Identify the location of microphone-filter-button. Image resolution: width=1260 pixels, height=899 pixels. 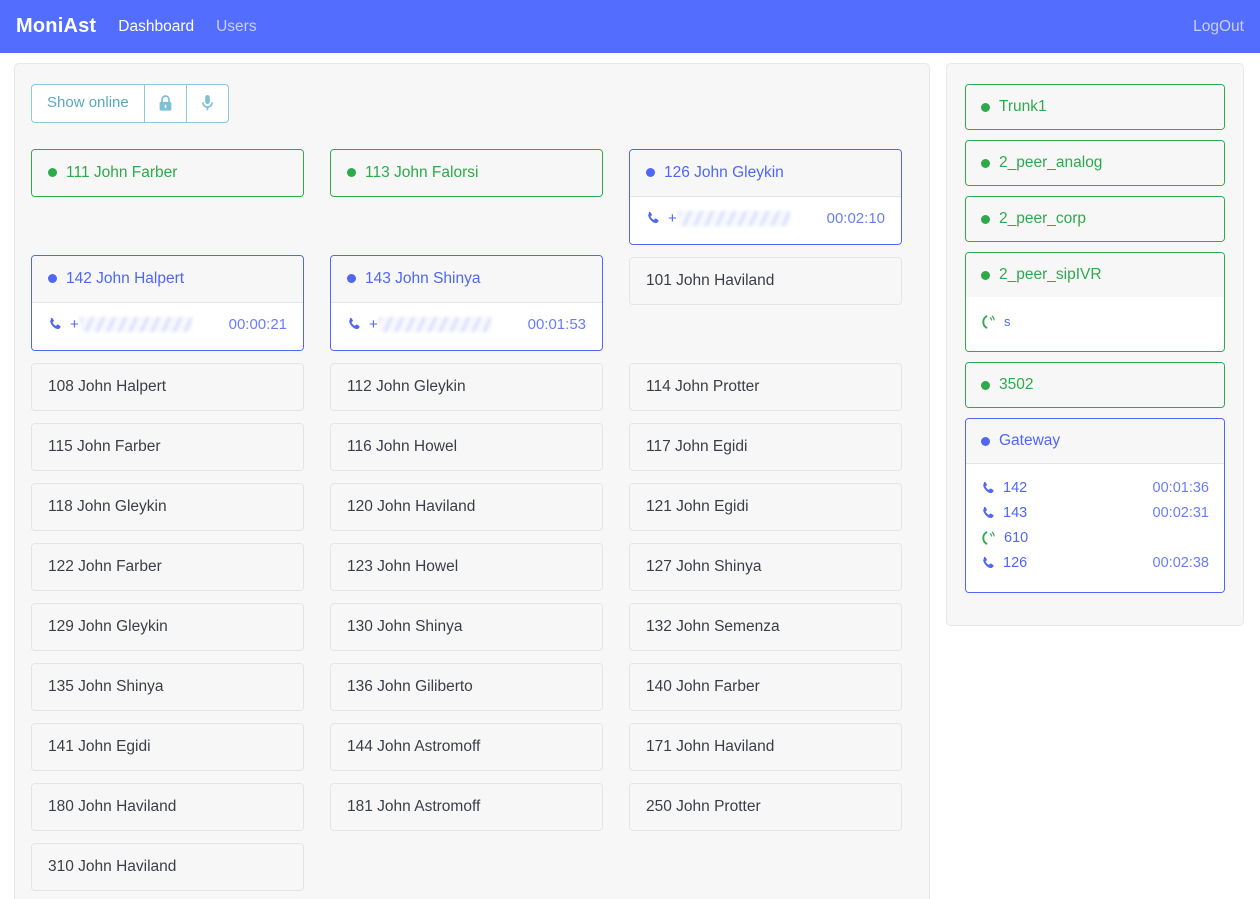
(207, 103).